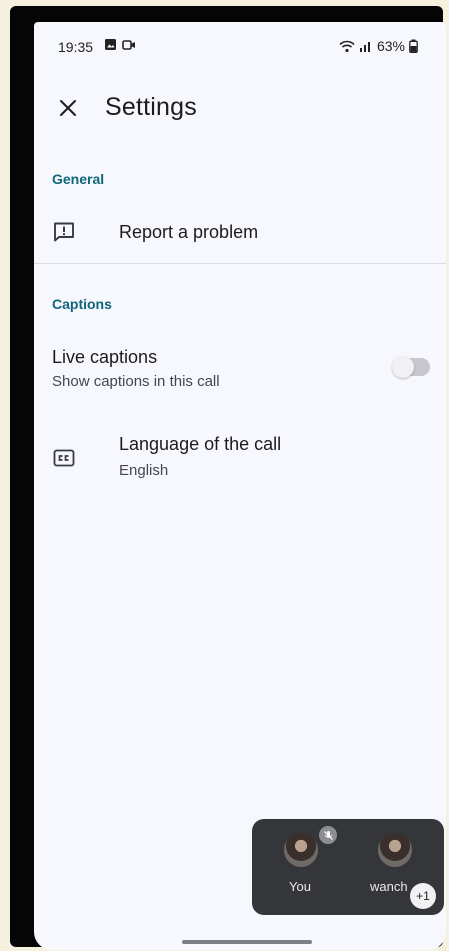 Image resolution: width=449 pixels, height=951 pixels. I want to click on battery-percent: 63%, so click(390, 46).